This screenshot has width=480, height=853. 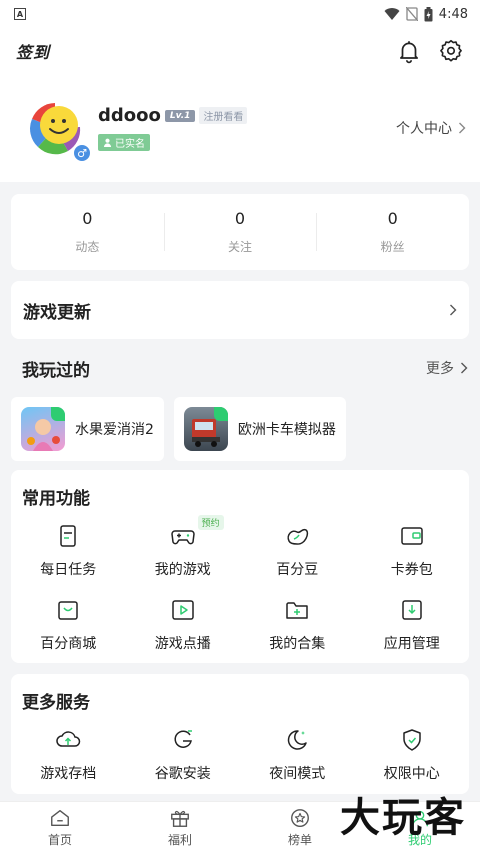 I want to click on stat-fans: 0 粉丝, so click(x=392, y=232).